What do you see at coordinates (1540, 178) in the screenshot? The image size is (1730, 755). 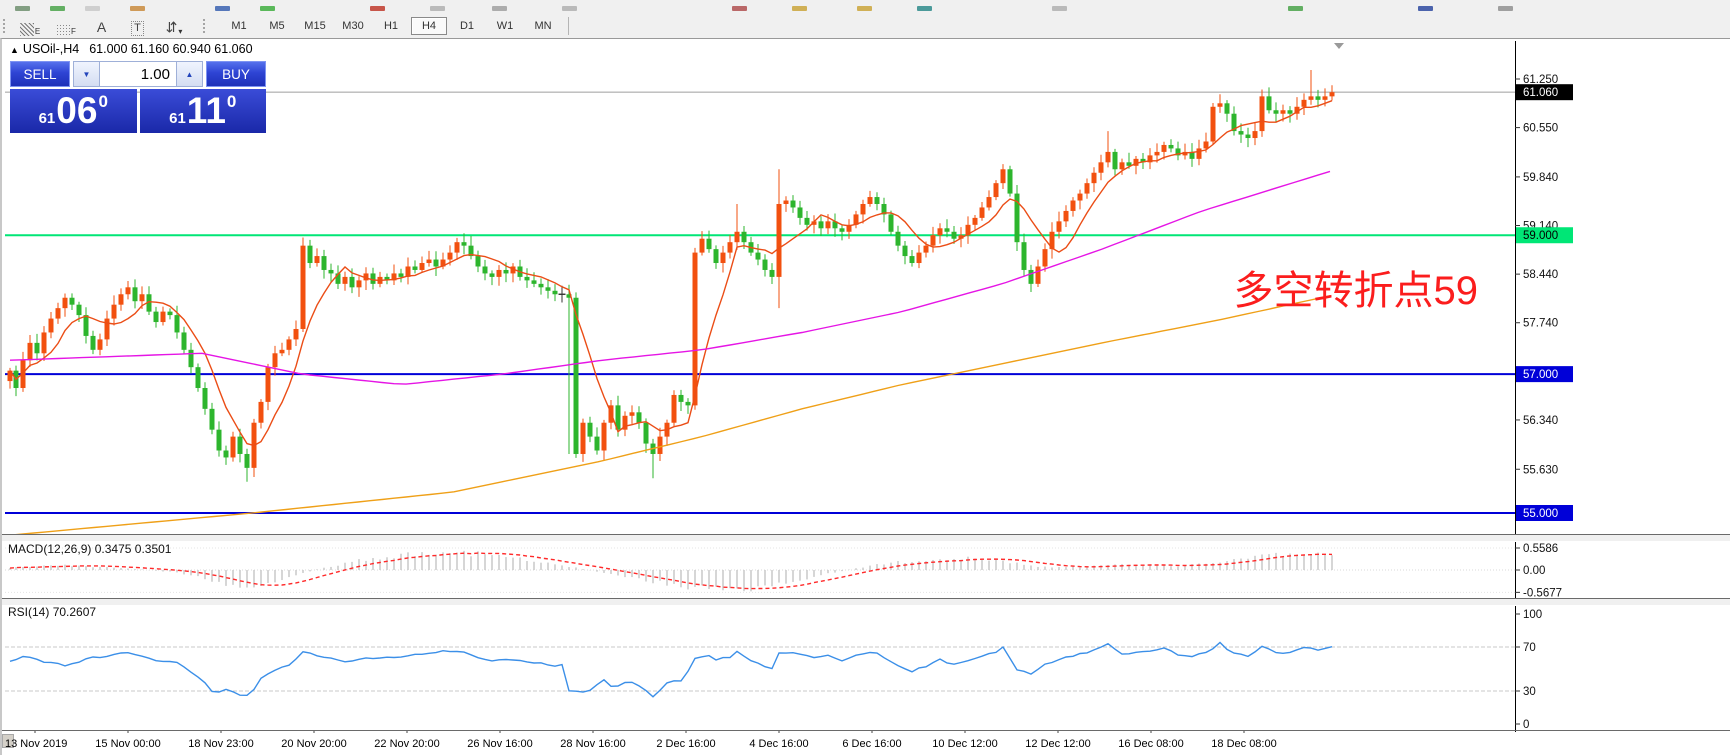 I see `price-tick-label: 59.840` at bounding box center [1540, 178].